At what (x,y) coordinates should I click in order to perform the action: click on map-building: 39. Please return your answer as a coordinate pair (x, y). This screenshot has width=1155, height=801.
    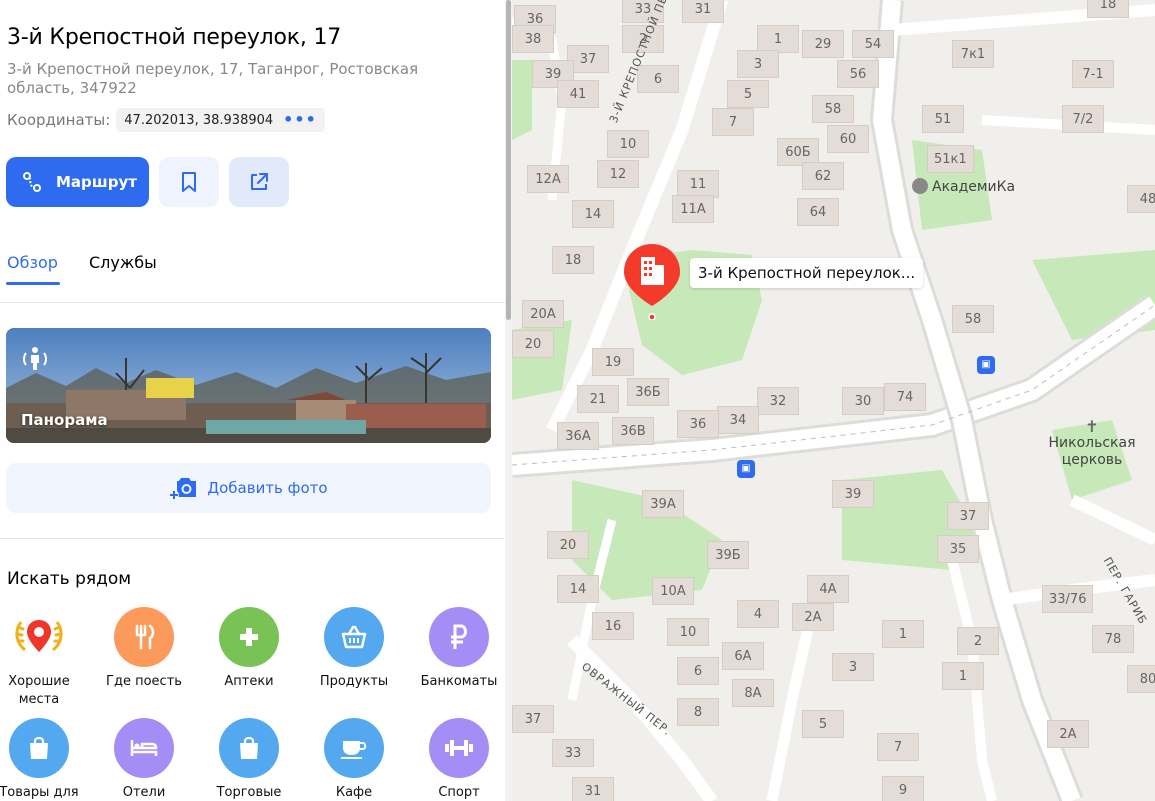
    Looking at the image, I should click on (853, 494).